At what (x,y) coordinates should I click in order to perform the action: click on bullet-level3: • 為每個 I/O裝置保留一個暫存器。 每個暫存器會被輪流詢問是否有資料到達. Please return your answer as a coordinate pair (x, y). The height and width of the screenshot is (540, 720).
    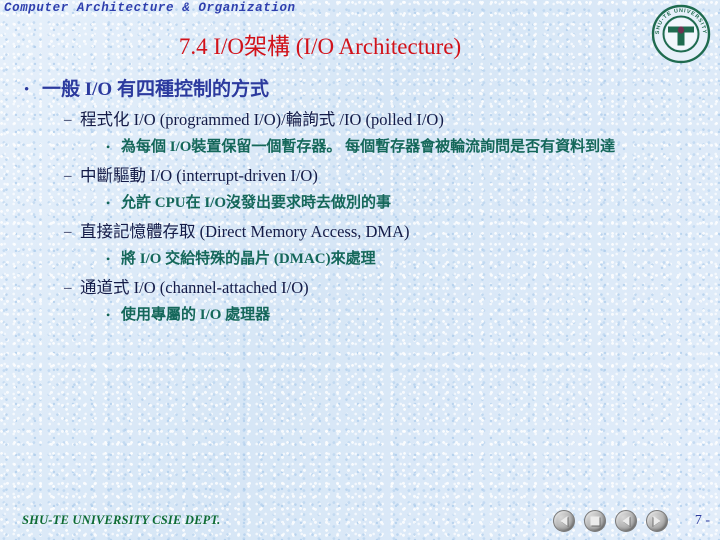
    Looking at the image, I should click on (396, 147).